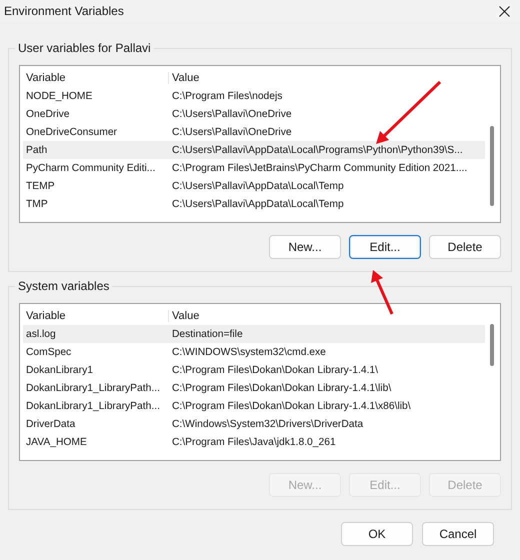 This screenshot has width=520, height=560. Describe the element at coordinates (56, 442) in the screenshot. I see `variable-name: JAVA_HOME` at that location.